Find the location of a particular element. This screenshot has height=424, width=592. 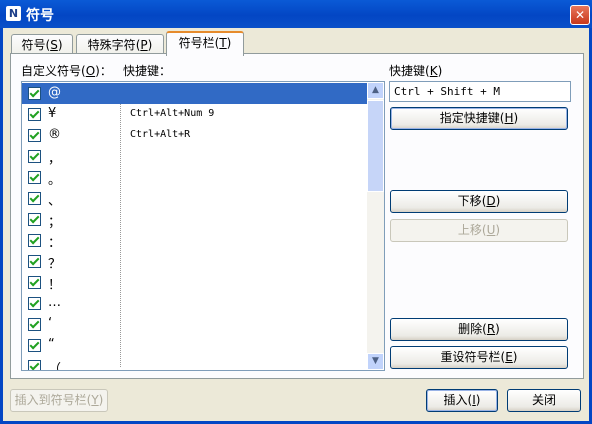

custom-symbols-label: 自定义符号(O)： is located at coordinates (66, 71).